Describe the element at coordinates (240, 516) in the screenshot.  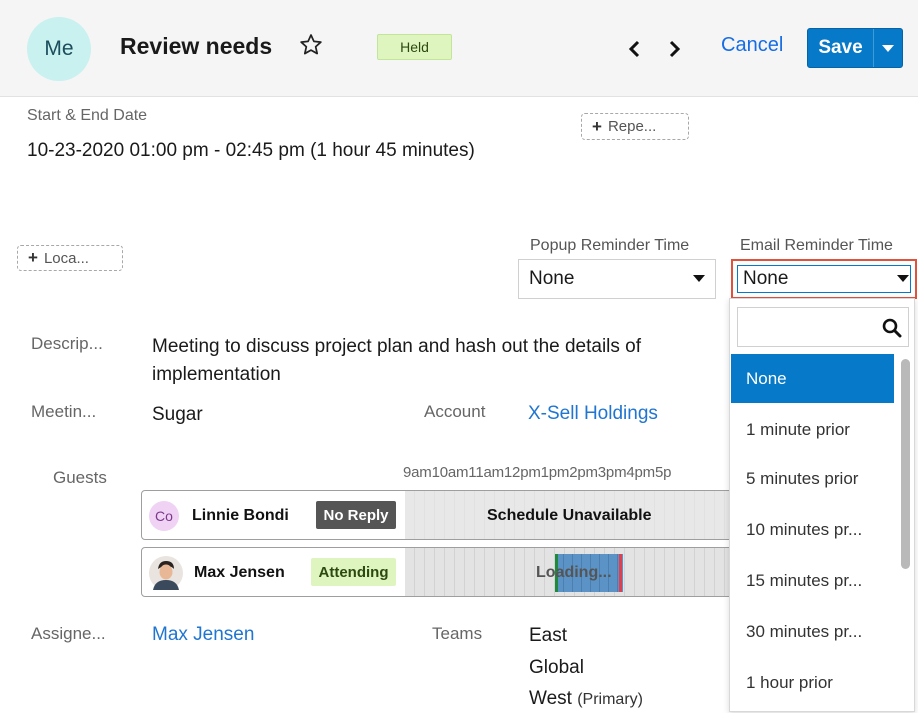
I see `guest-name: Linnie Bondi` at that location.